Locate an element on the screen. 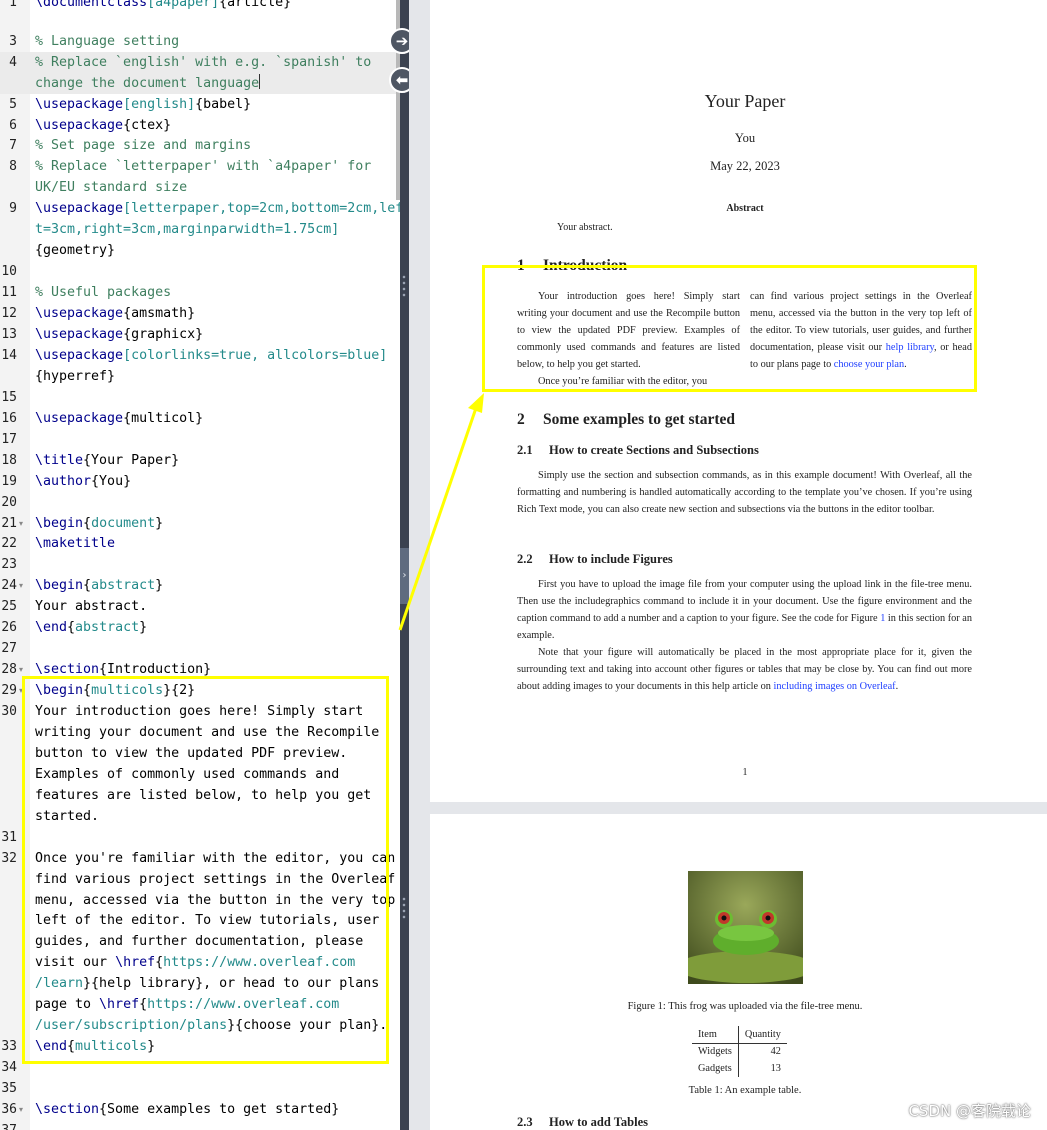 The image size is (1047, 1130). code-line: 21 ▾ \begin{document} is located at coordinates (200, 523).